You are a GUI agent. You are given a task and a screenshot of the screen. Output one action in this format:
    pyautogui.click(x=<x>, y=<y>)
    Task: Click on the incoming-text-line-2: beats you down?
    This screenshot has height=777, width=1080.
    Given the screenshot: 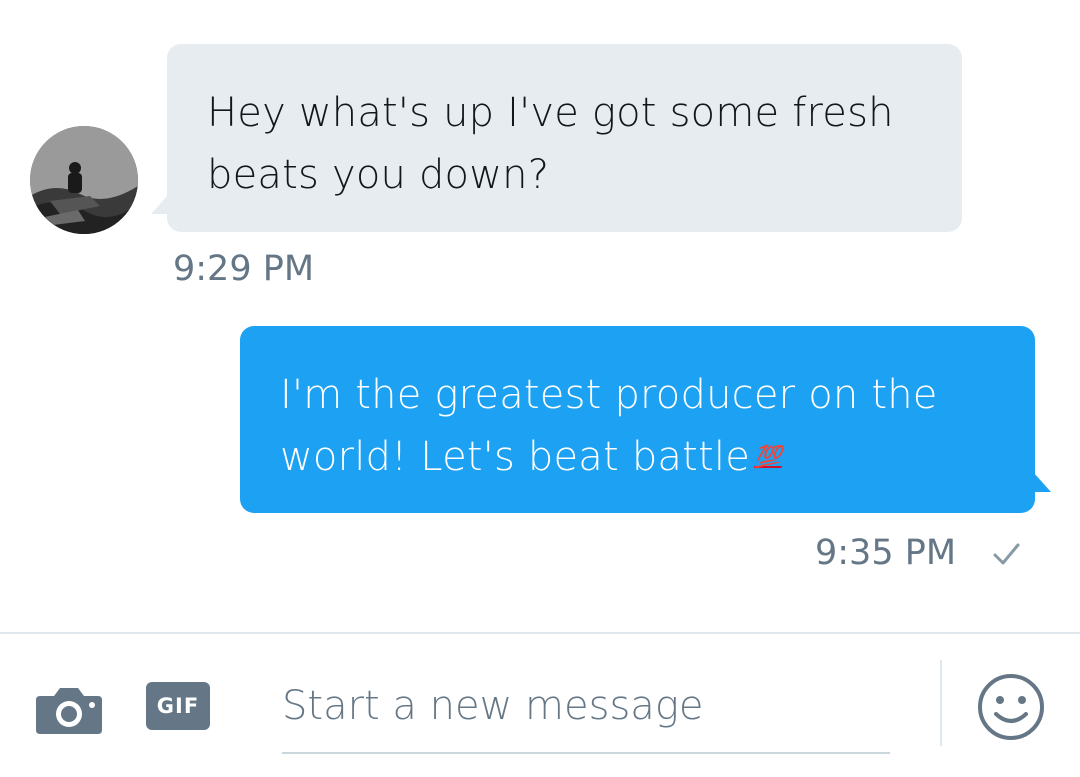 What is the action you would take?
    pyautogui.click(x=378, y=175)
    